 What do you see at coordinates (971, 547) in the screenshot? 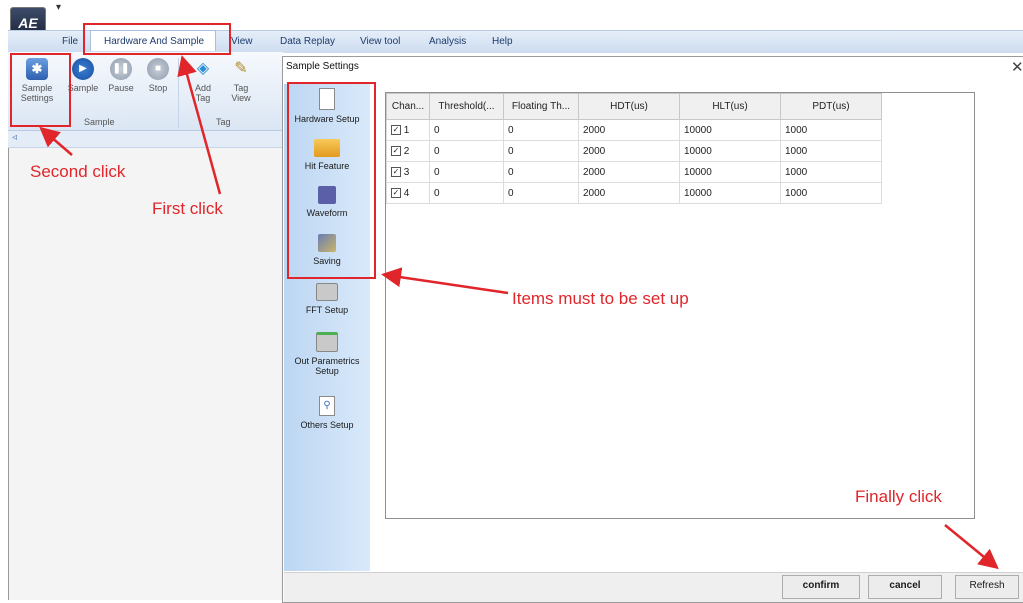
I see `arrow-finally-click` at bounding box center [971, 547].